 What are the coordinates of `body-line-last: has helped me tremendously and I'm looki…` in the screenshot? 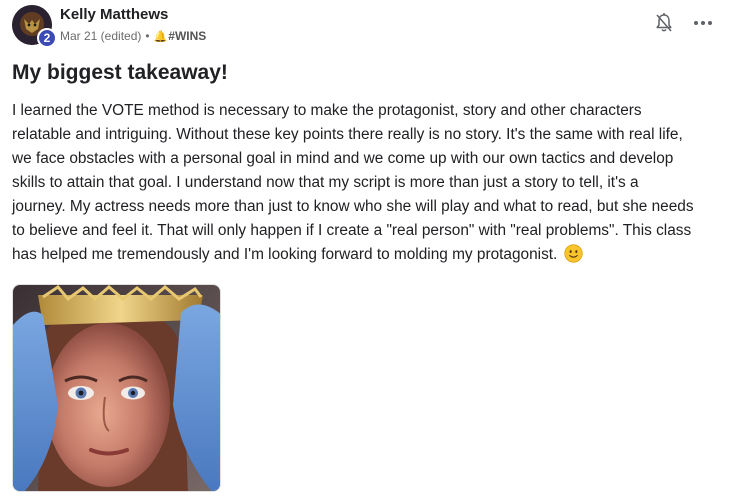 It's located at (370, 255).